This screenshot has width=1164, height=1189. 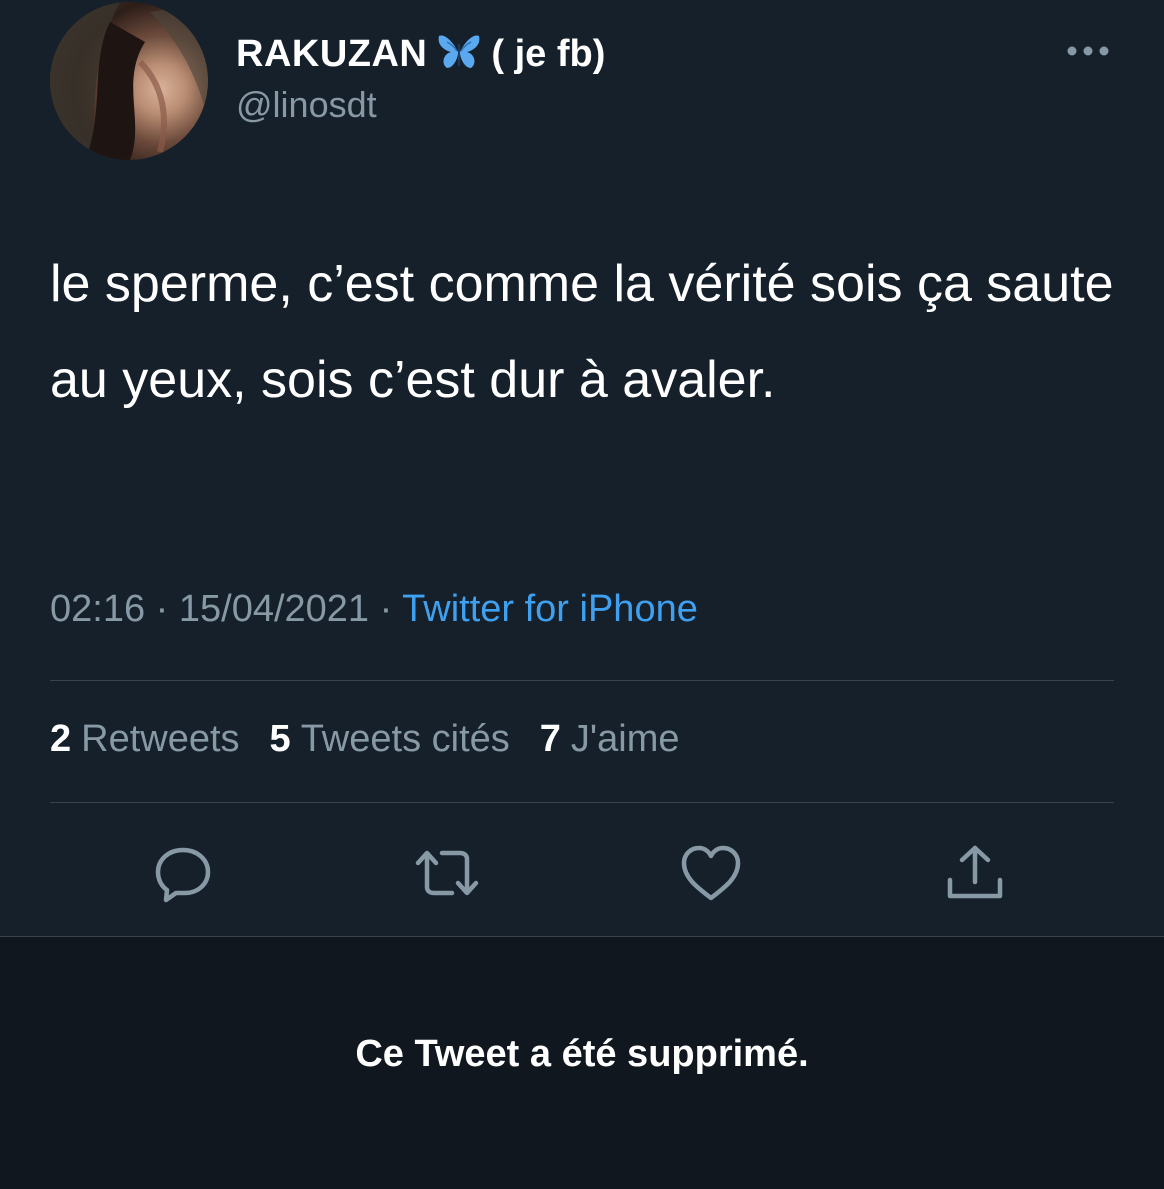 I want to click on butterfly-emoji-icon, so click(x=459, y=54).